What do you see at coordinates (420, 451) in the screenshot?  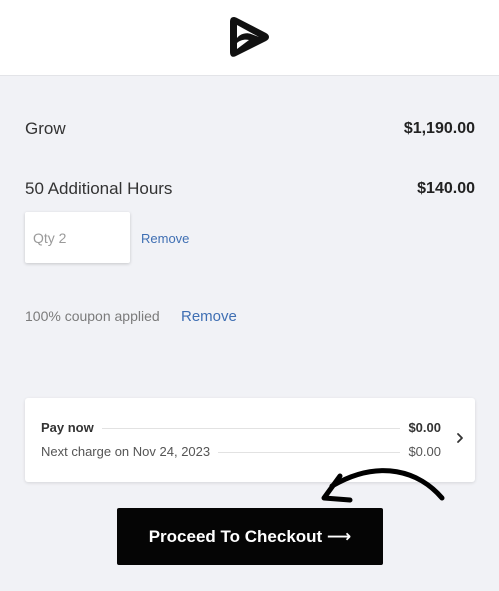 I see `next-charge-value: $0.00` at bounding box center [420, 451].